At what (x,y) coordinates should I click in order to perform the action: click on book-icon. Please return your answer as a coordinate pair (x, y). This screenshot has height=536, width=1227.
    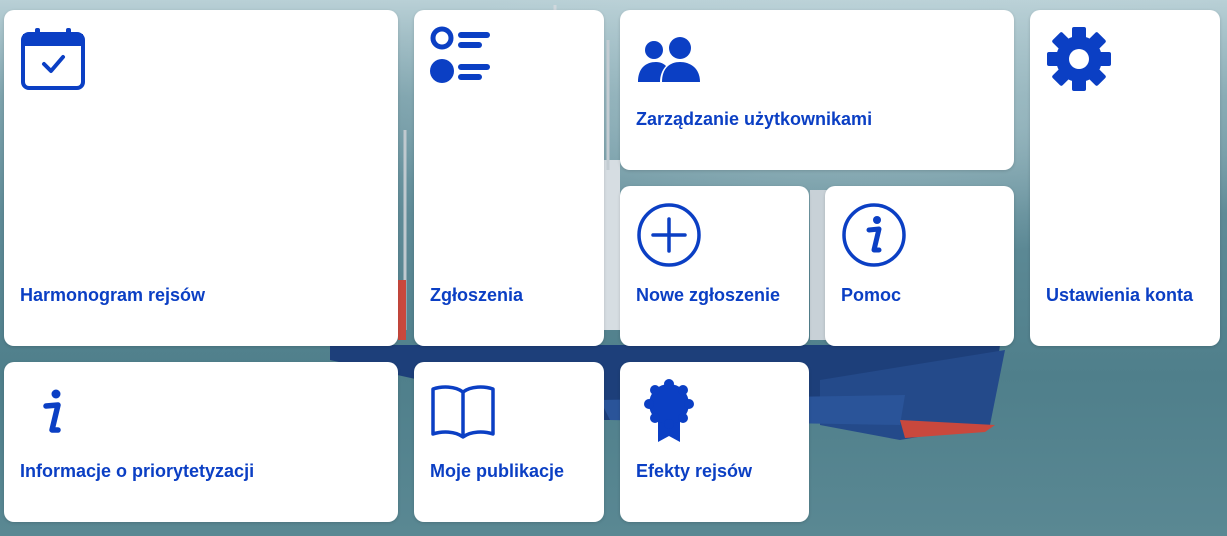
    Looking at the image, I should click on (463, 411).